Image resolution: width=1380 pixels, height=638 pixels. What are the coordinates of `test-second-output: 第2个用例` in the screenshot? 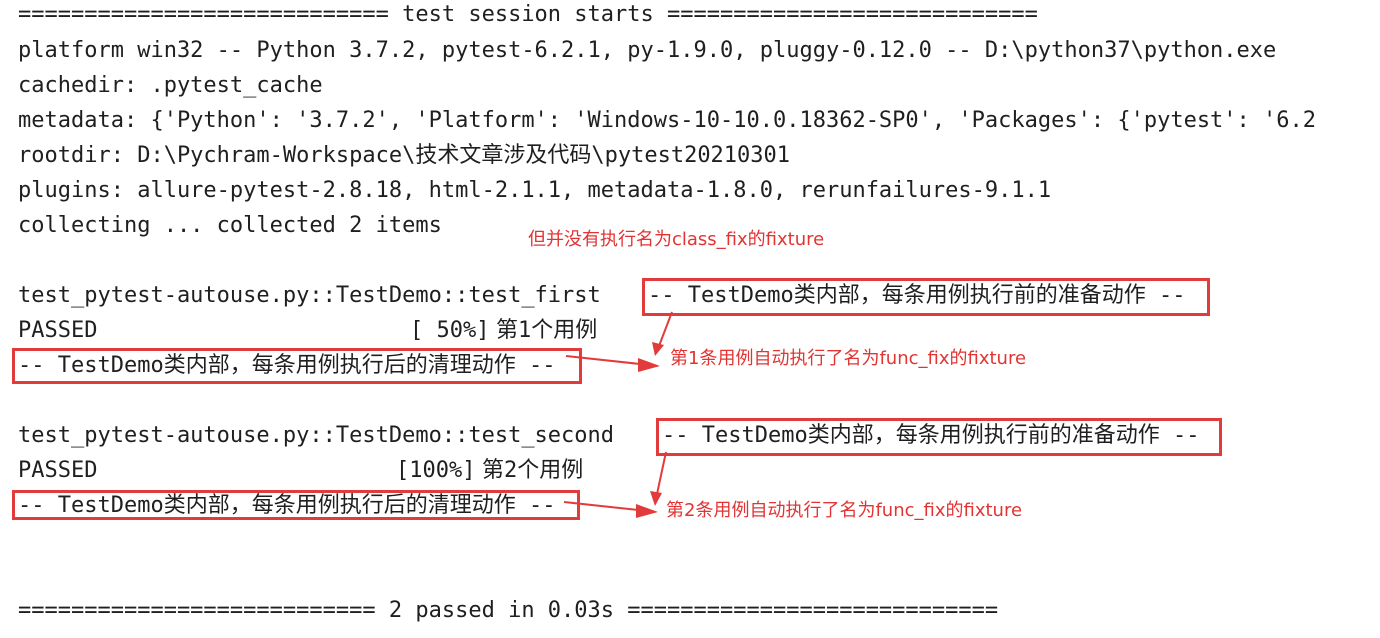 It's located at (533, 470).